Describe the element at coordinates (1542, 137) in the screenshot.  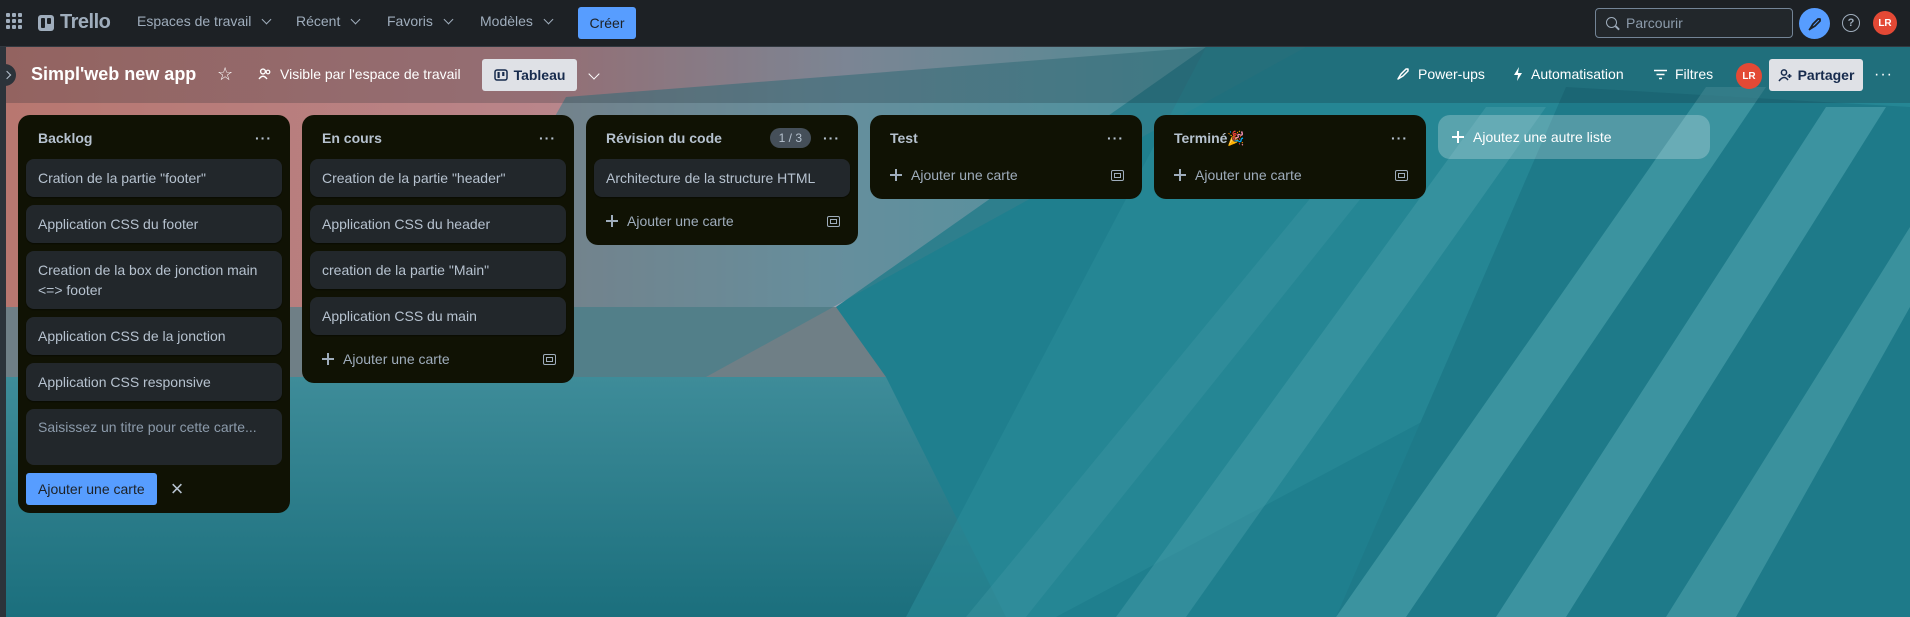
I see `add-list-label: Ajoutez une autre liste` at that location.